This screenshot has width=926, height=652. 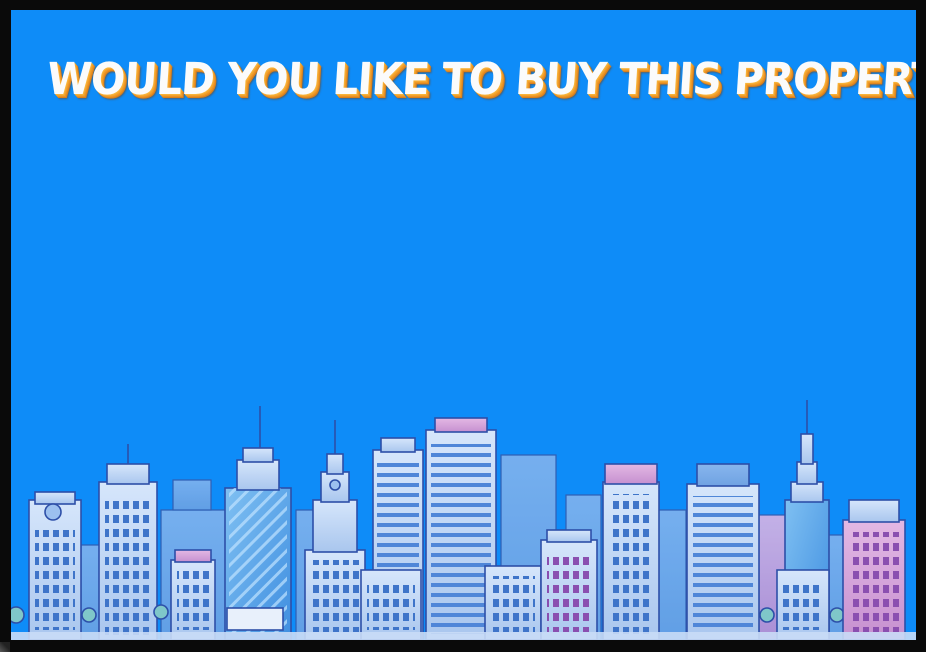 I want to click on window-resize-corner, so click(x=5, y=647).